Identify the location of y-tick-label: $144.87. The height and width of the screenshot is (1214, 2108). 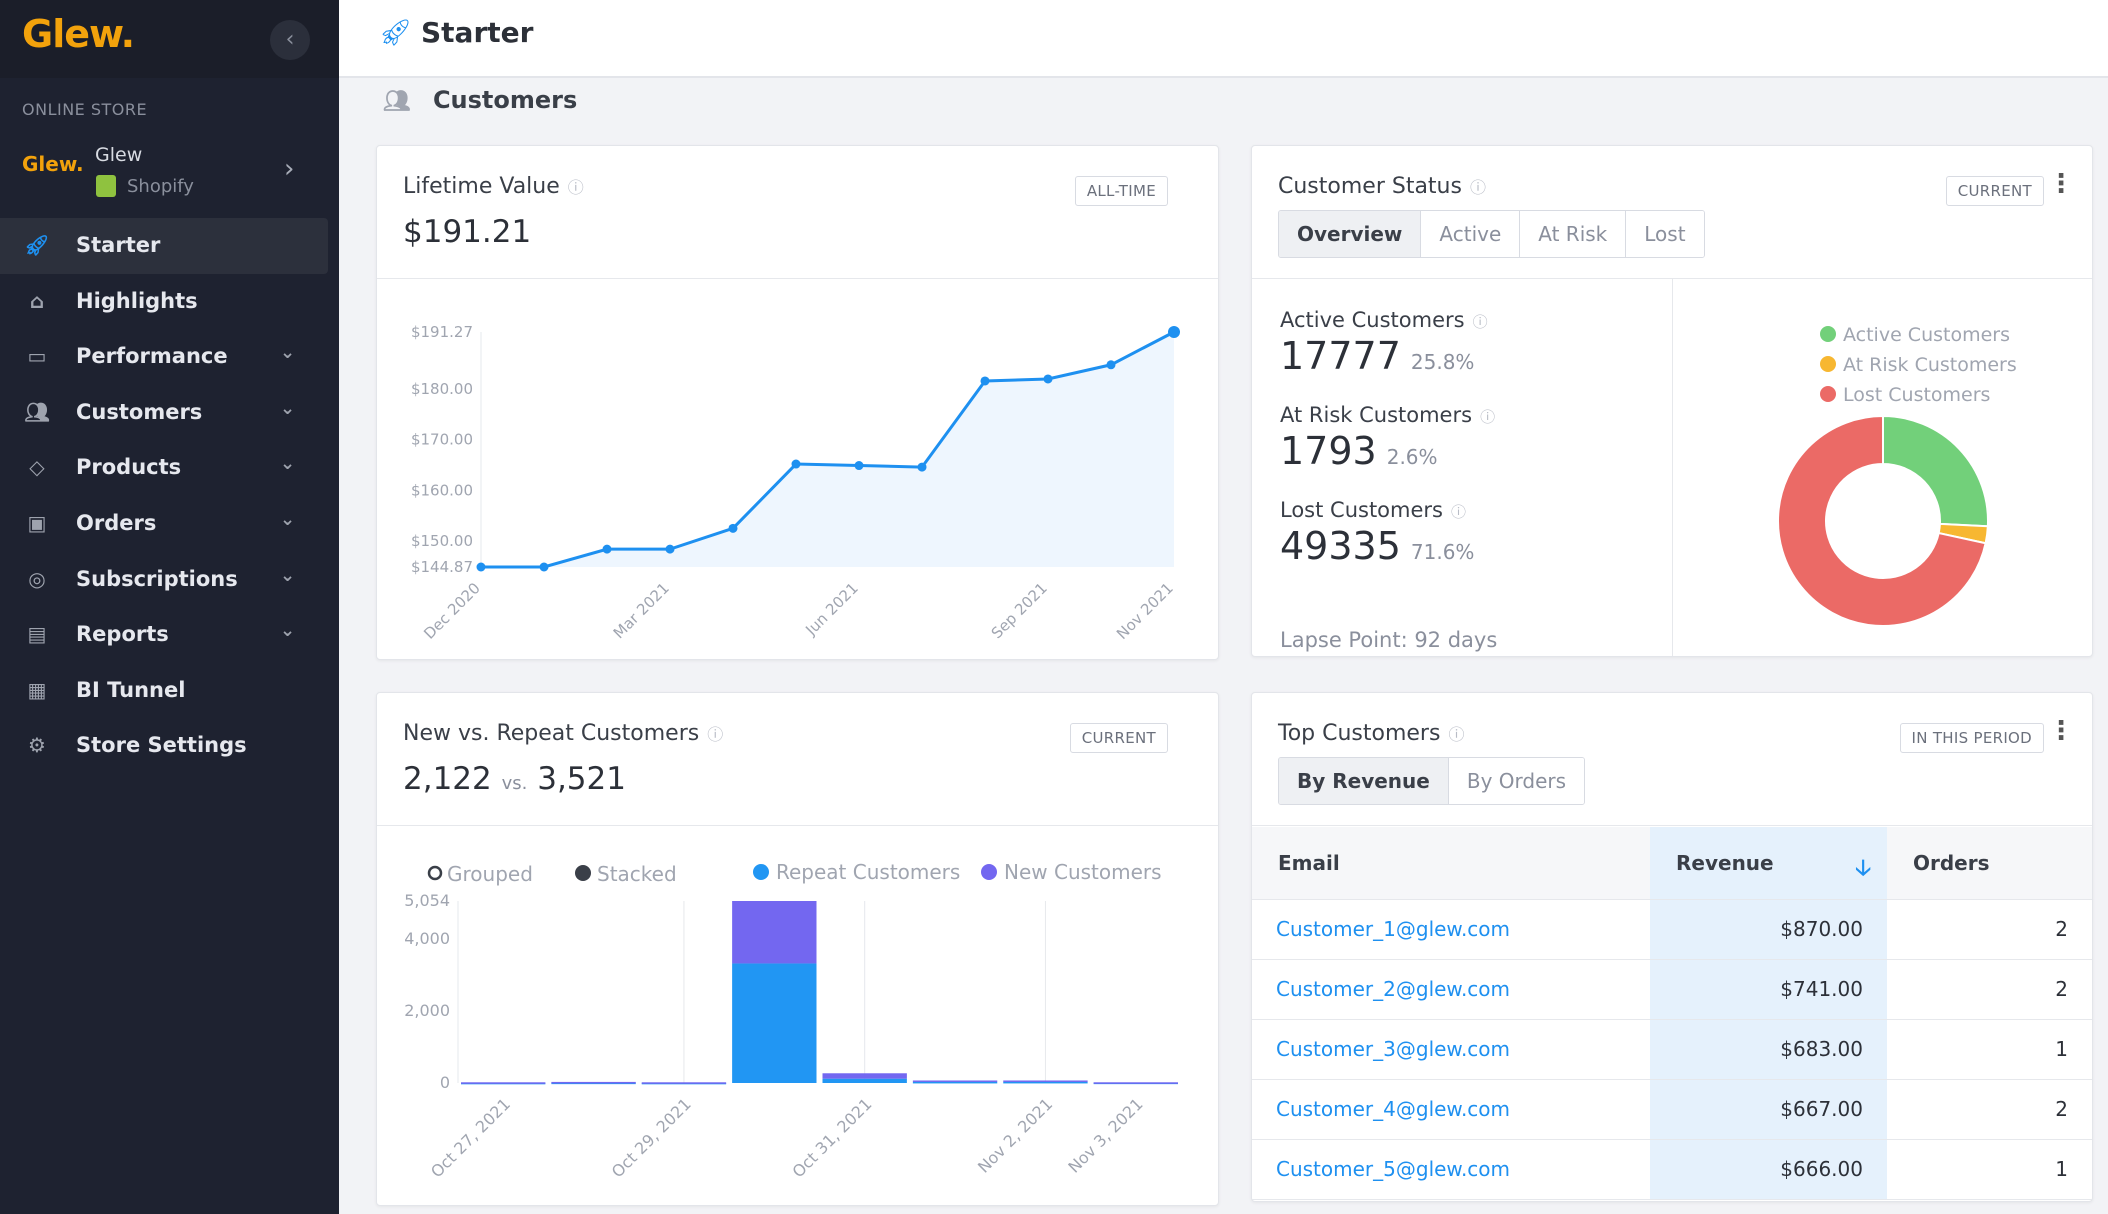
(442, 567).